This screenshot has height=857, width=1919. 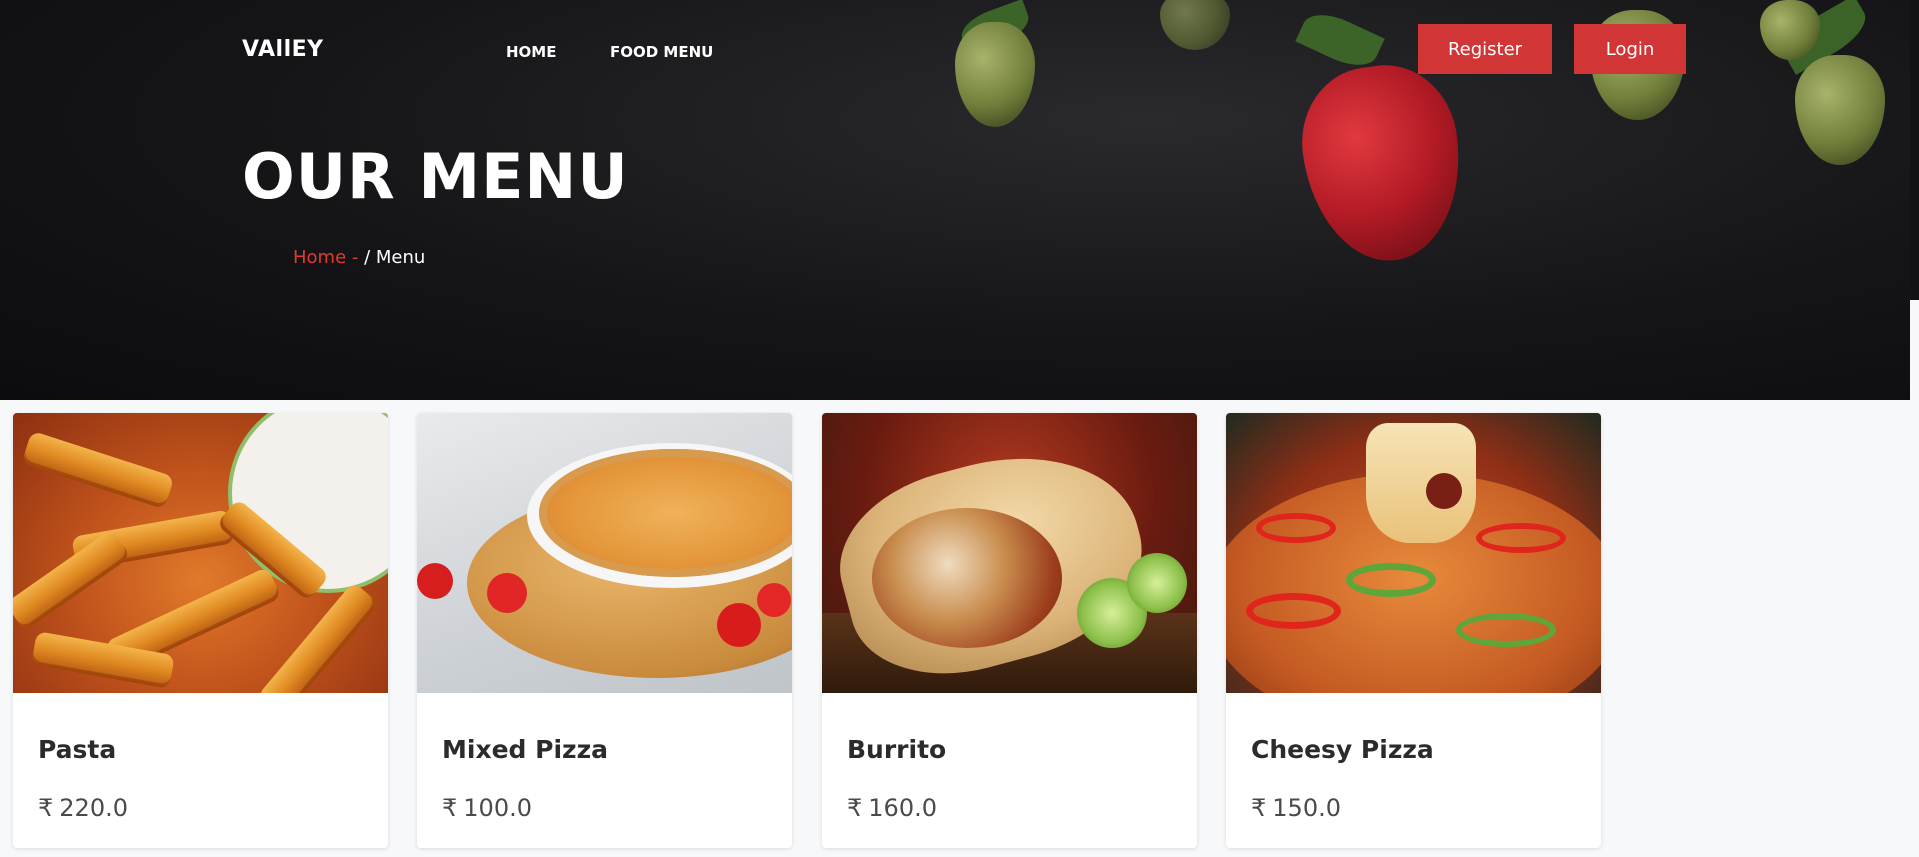 What do you see at coordinates (395, 257) in the screenshot?
I see `breadcrumb-current: / Menu` at bounding box center [395, 257].